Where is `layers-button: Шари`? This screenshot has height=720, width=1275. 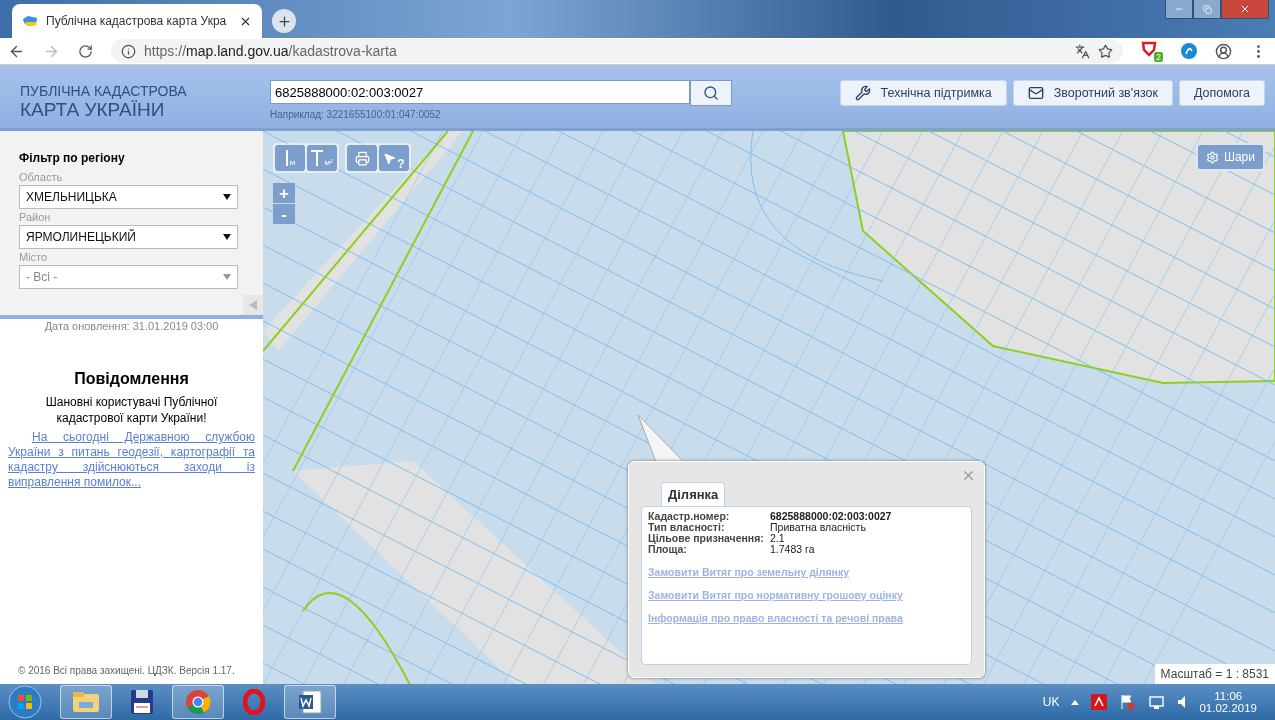
layers-button: Шари is located at coordinates (1230, 157).